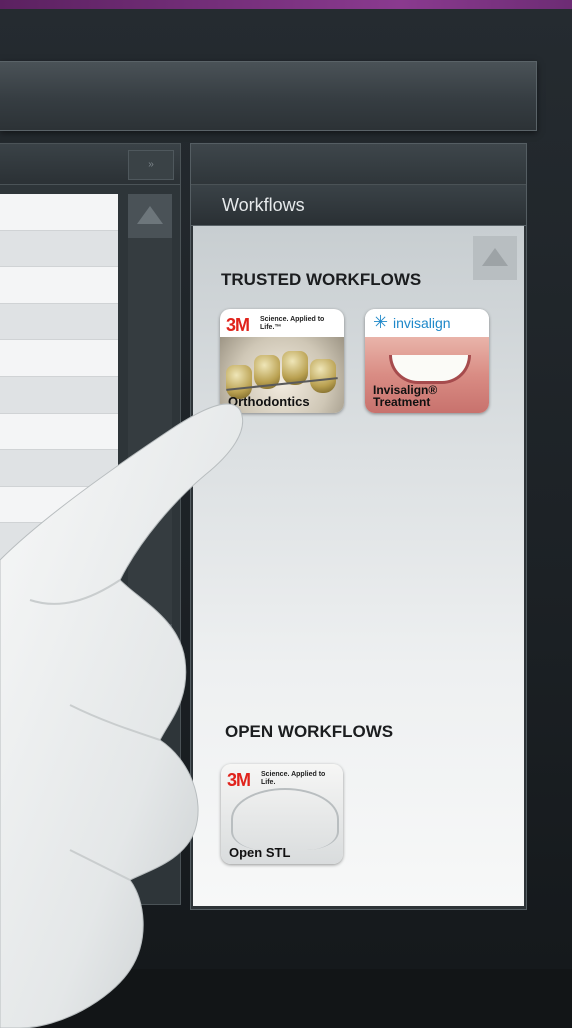 This screenshot has width=572, height=1028. Describe the element at coordinates (90, 164) in the screenshot. I see `list-panel-header: »` at that location.